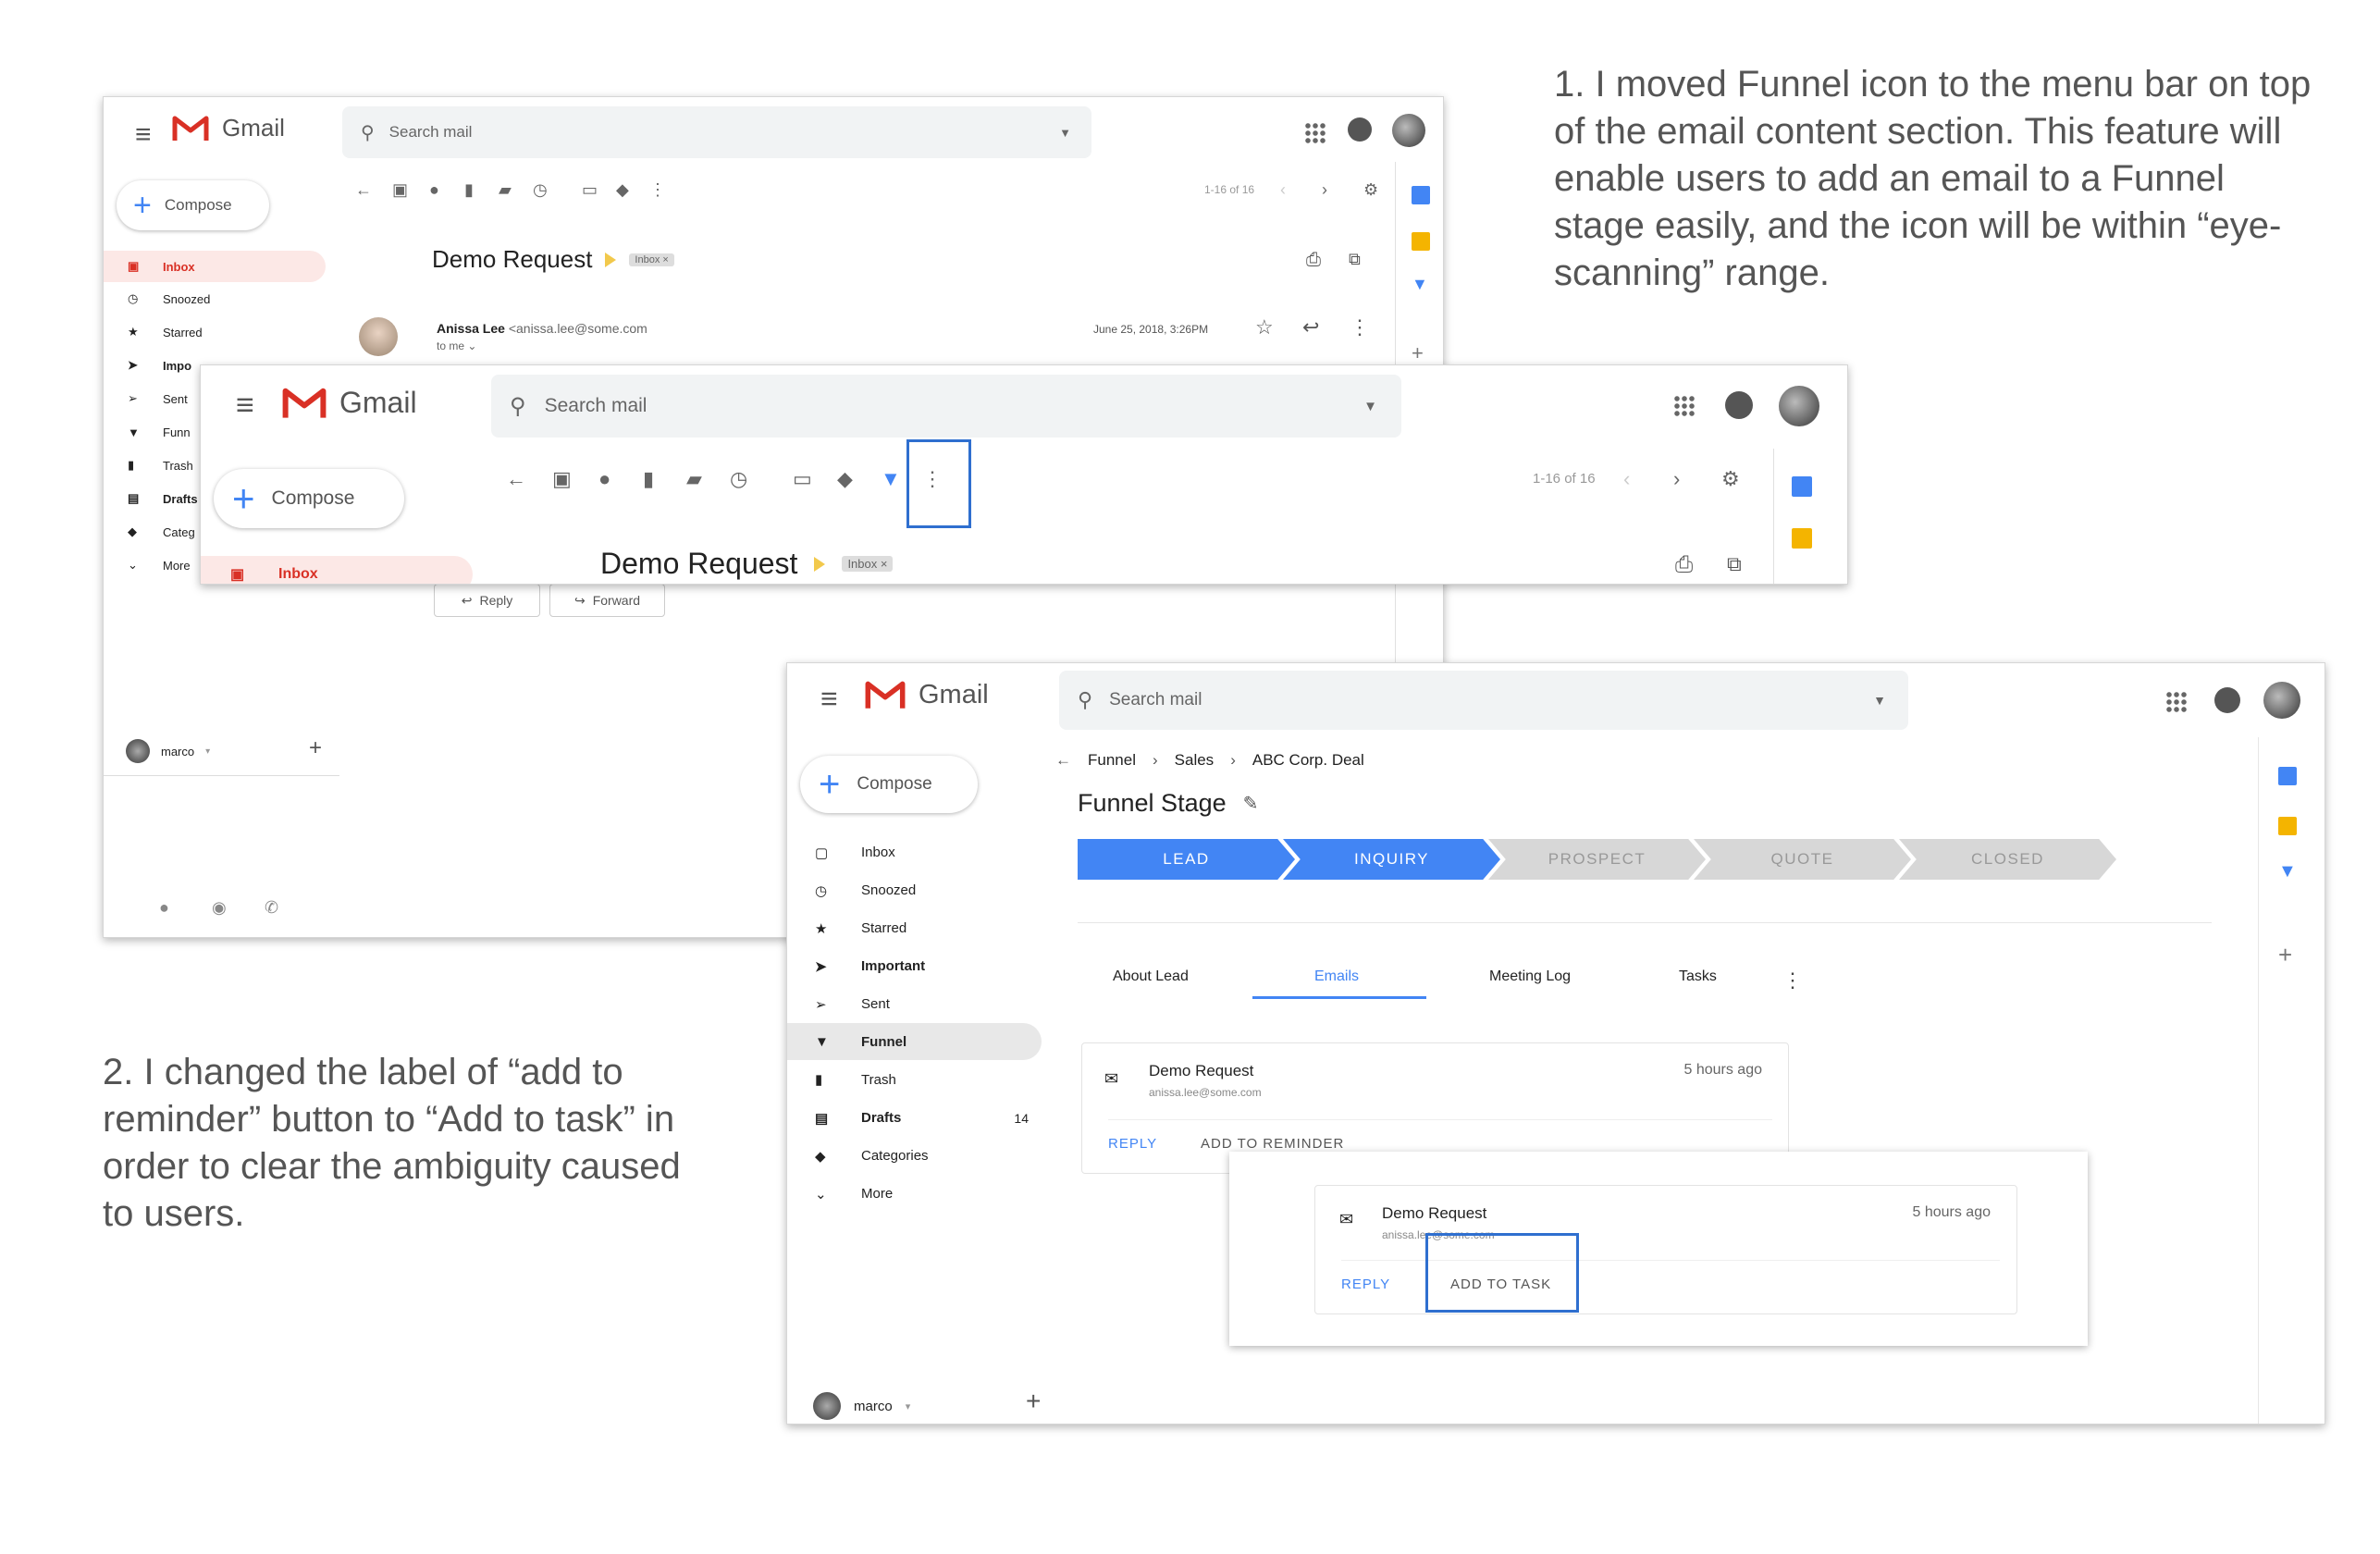 The image size is (2380, 1554). What do you see at coordinates (487, 601) in the screenshot?
I see `reply-button: ↩ Reply` at bounding box center [487, 601].